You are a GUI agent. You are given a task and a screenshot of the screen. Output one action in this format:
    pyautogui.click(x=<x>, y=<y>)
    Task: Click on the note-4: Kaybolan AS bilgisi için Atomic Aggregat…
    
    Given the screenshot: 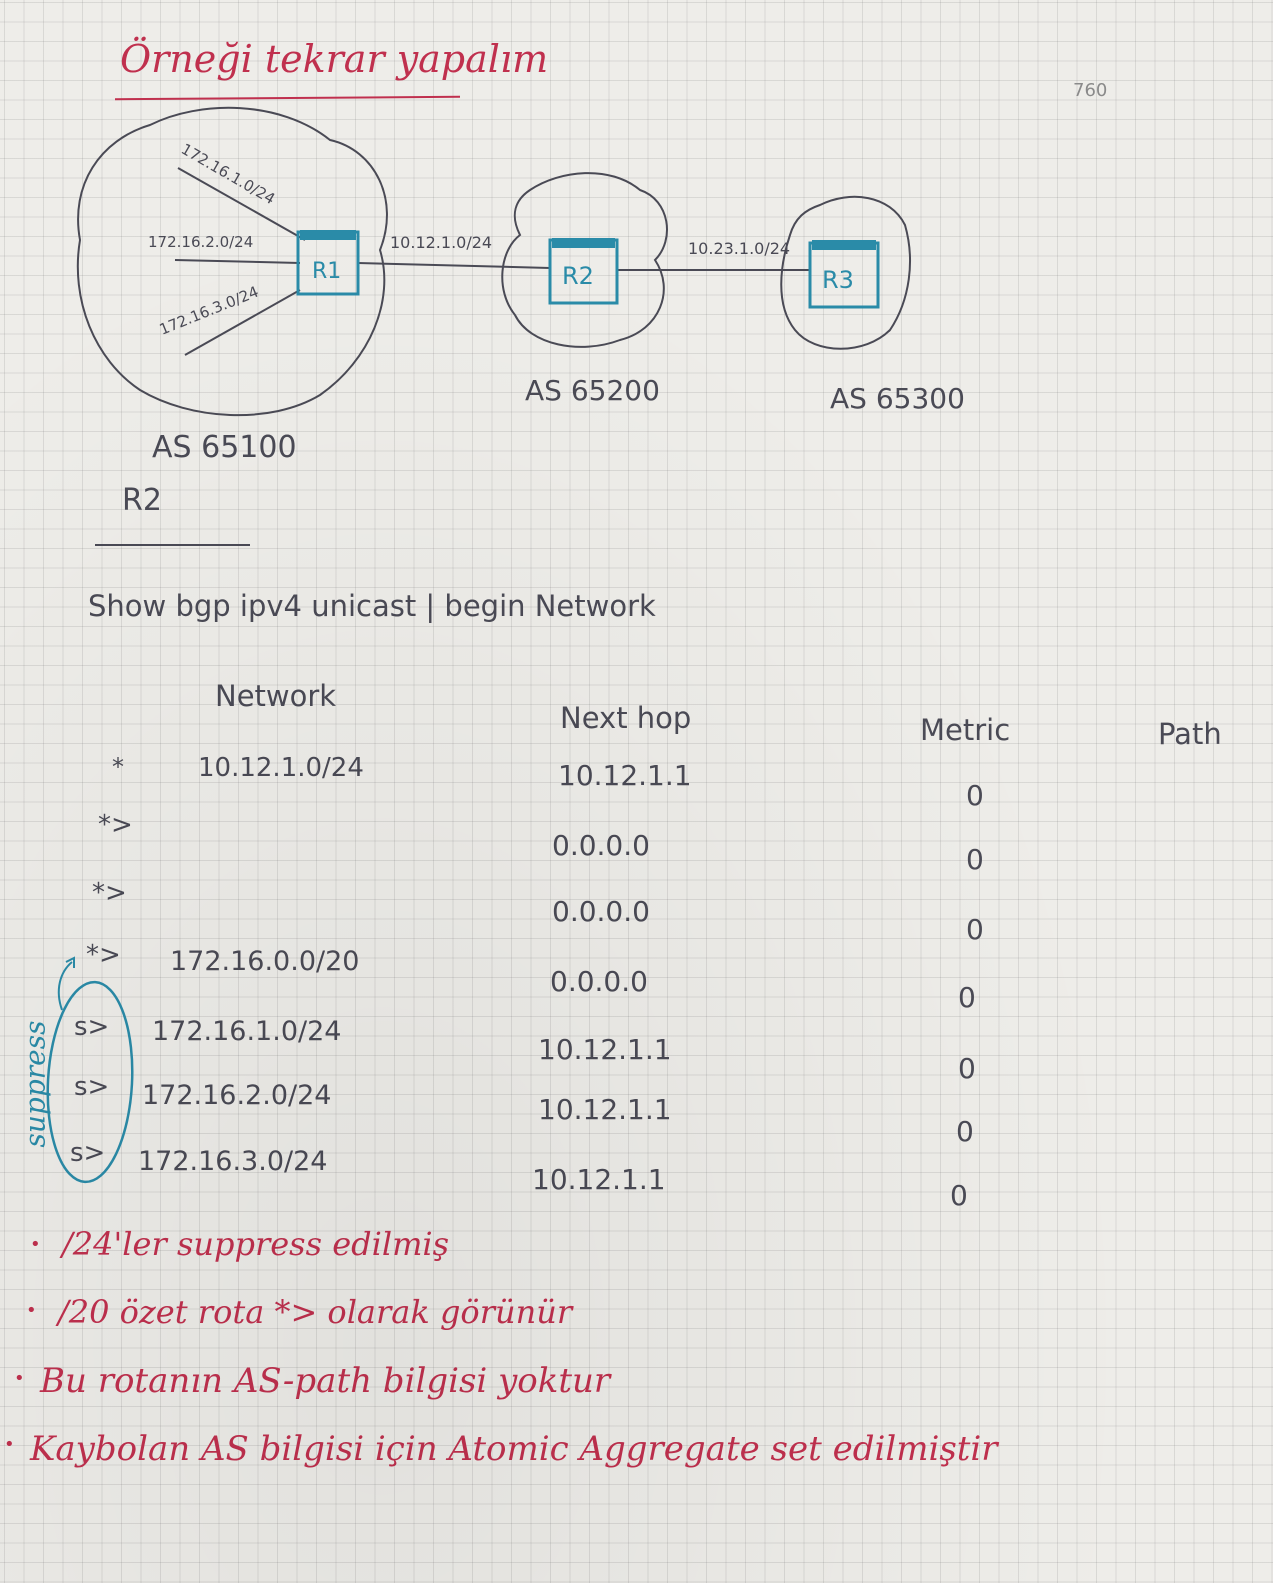 What is the action you would take?
    pyautogui.click(x=514, y=1449)
    